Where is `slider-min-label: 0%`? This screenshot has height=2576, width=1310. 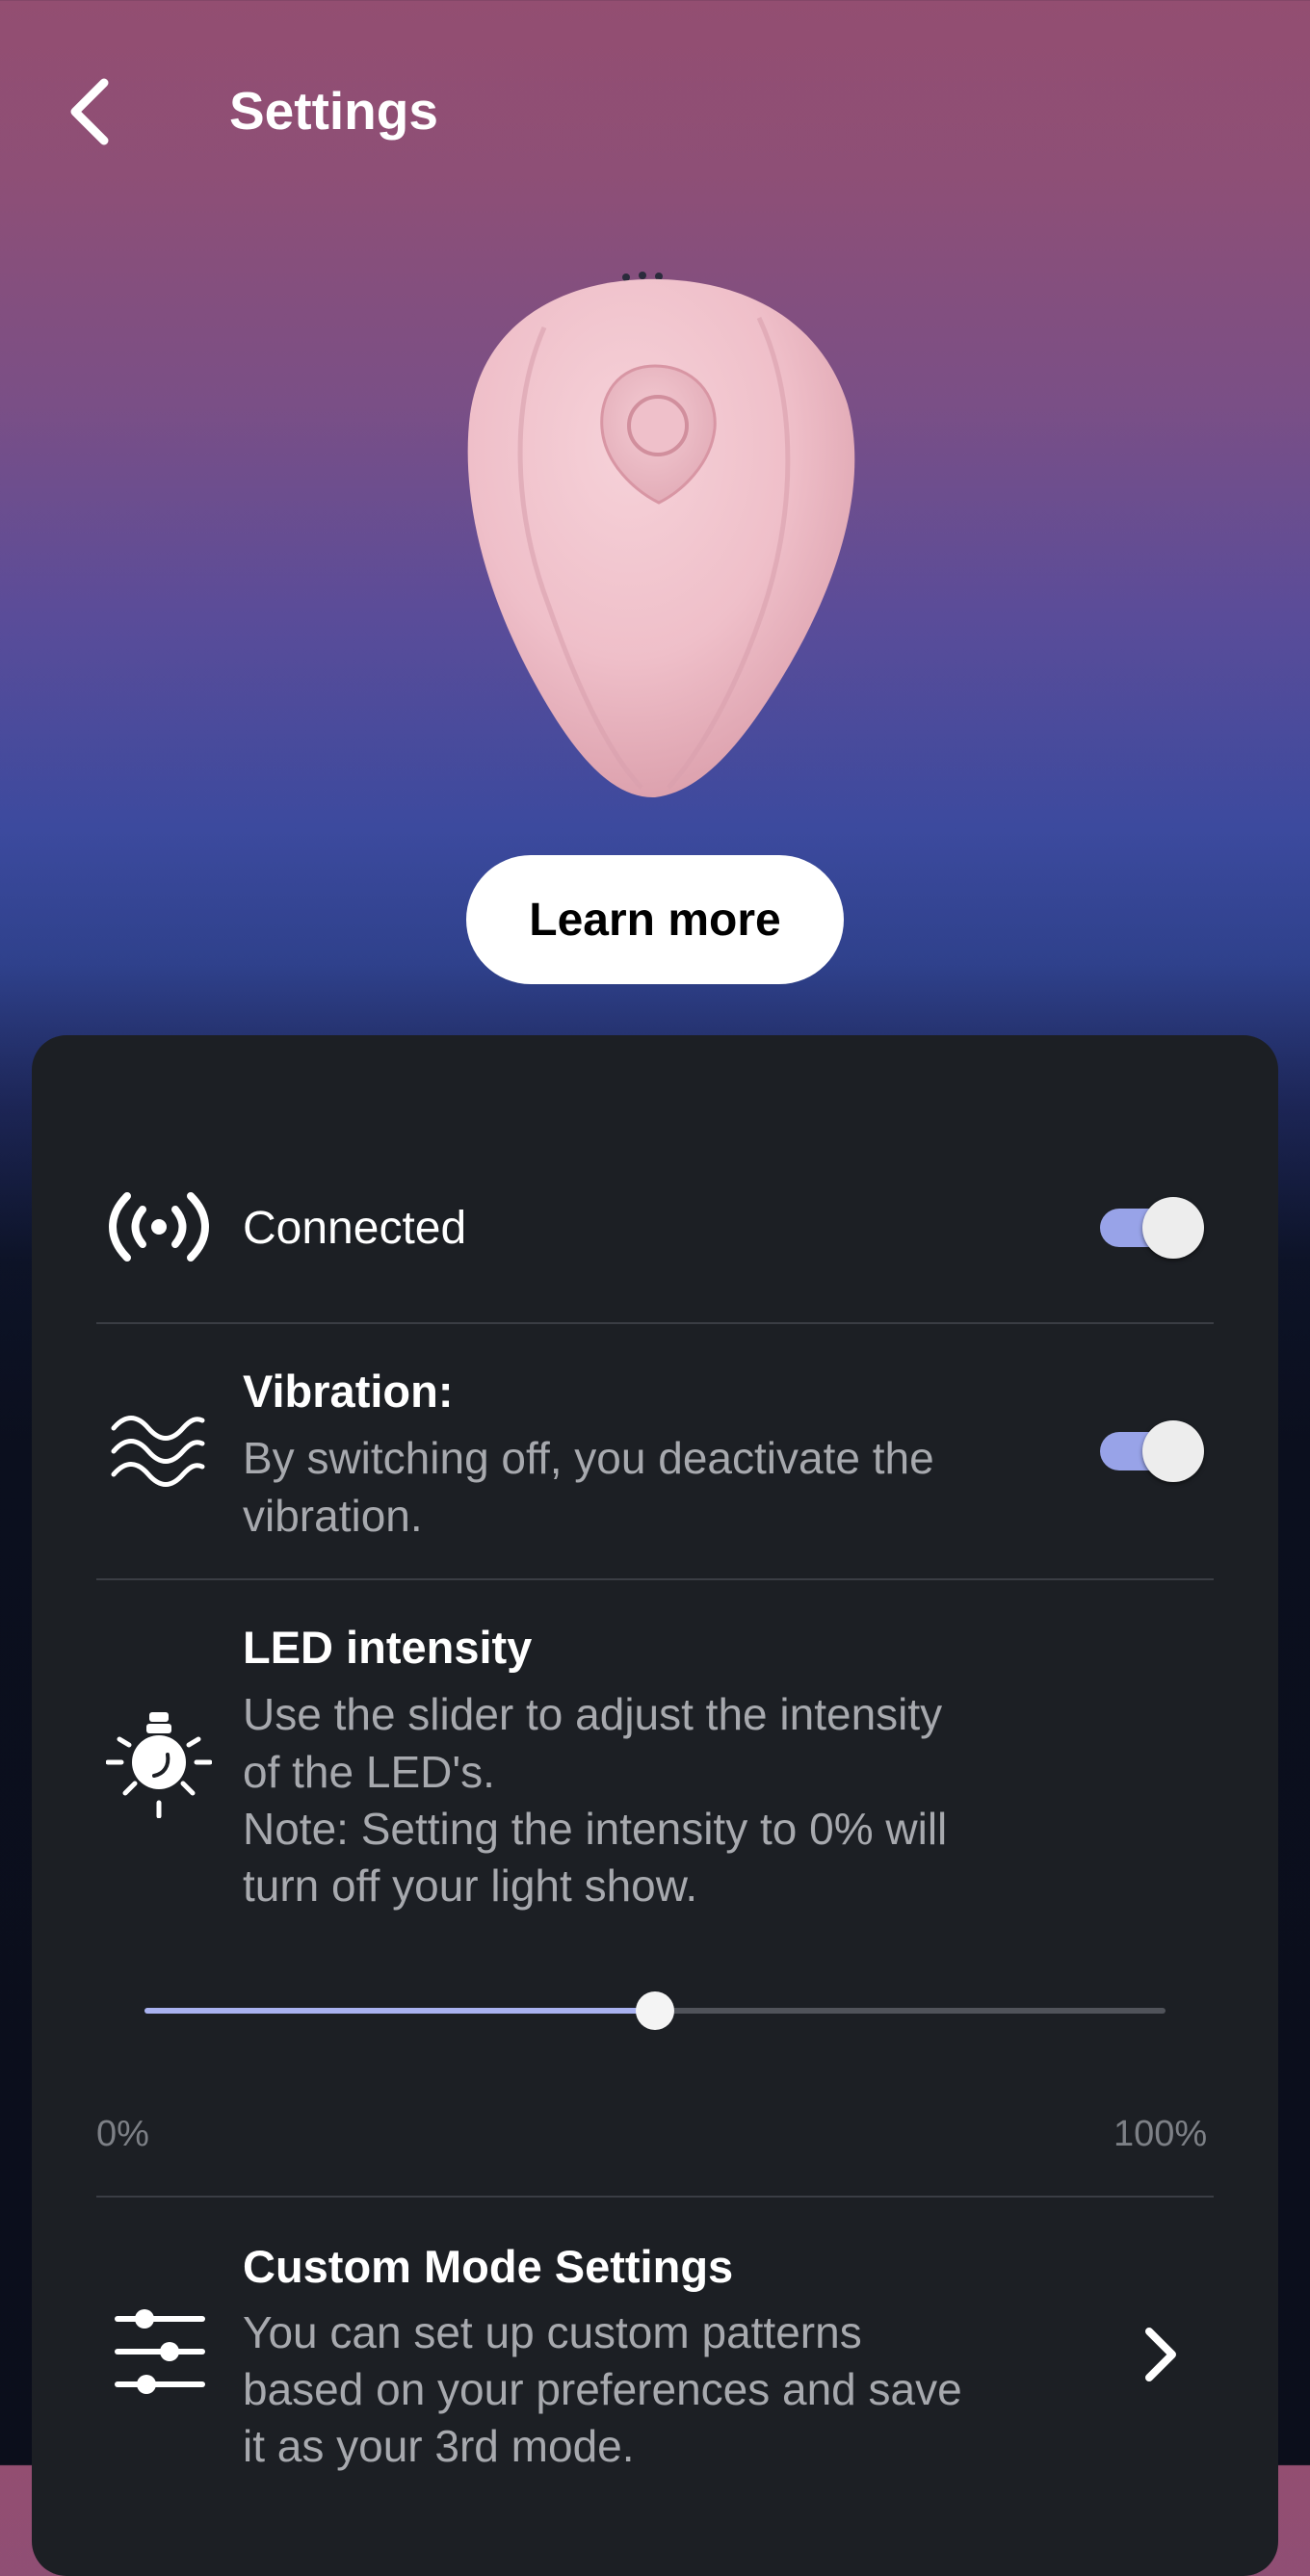 slider-min-label: 0% is located at coordinates (122, 2134).